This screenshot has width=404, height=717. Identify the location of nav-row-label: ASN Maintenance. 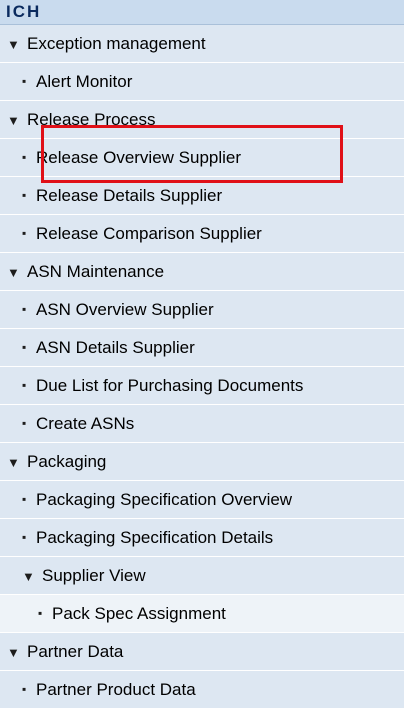
(96, 271).